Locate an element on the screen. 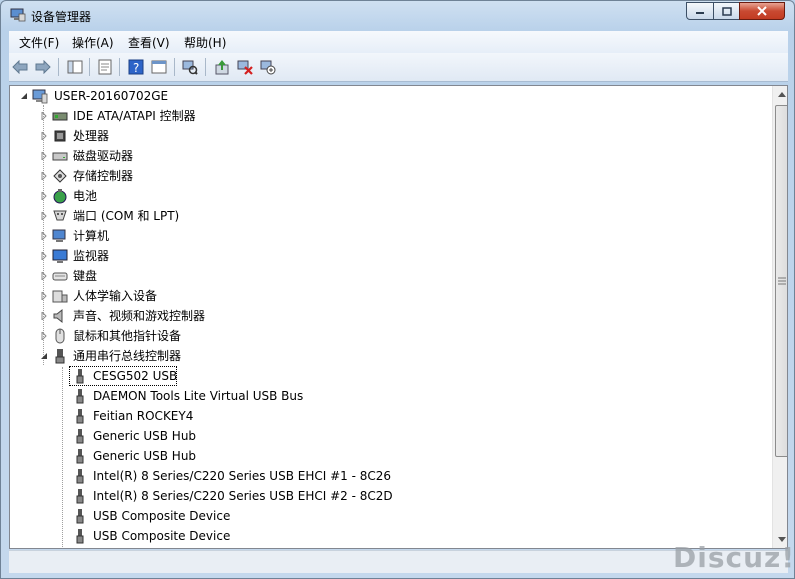  scan-hardware-button is located at coordinates (190, 67).